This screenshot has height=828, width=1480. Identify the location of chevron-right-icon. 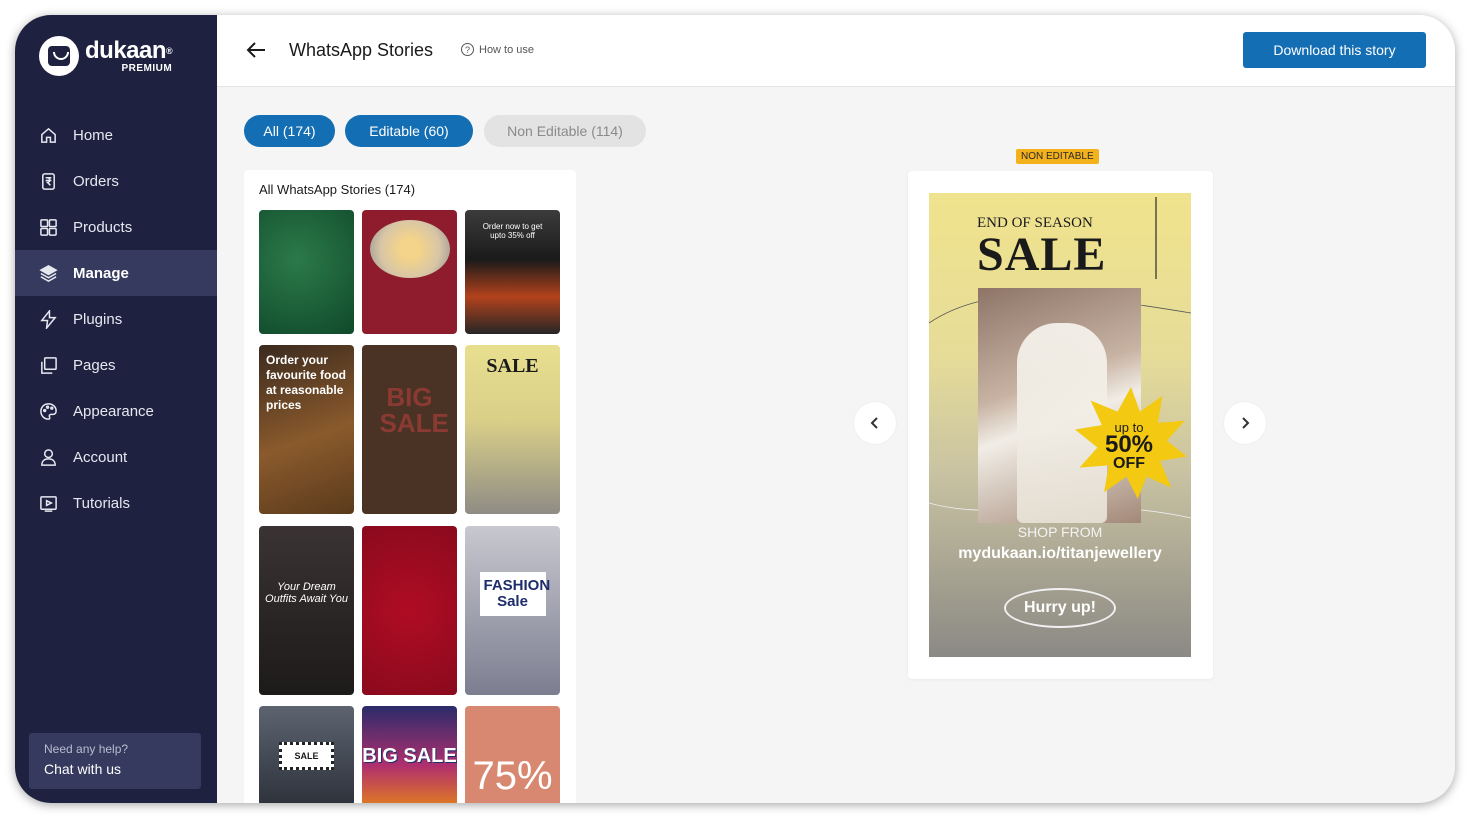
(1246, 423).